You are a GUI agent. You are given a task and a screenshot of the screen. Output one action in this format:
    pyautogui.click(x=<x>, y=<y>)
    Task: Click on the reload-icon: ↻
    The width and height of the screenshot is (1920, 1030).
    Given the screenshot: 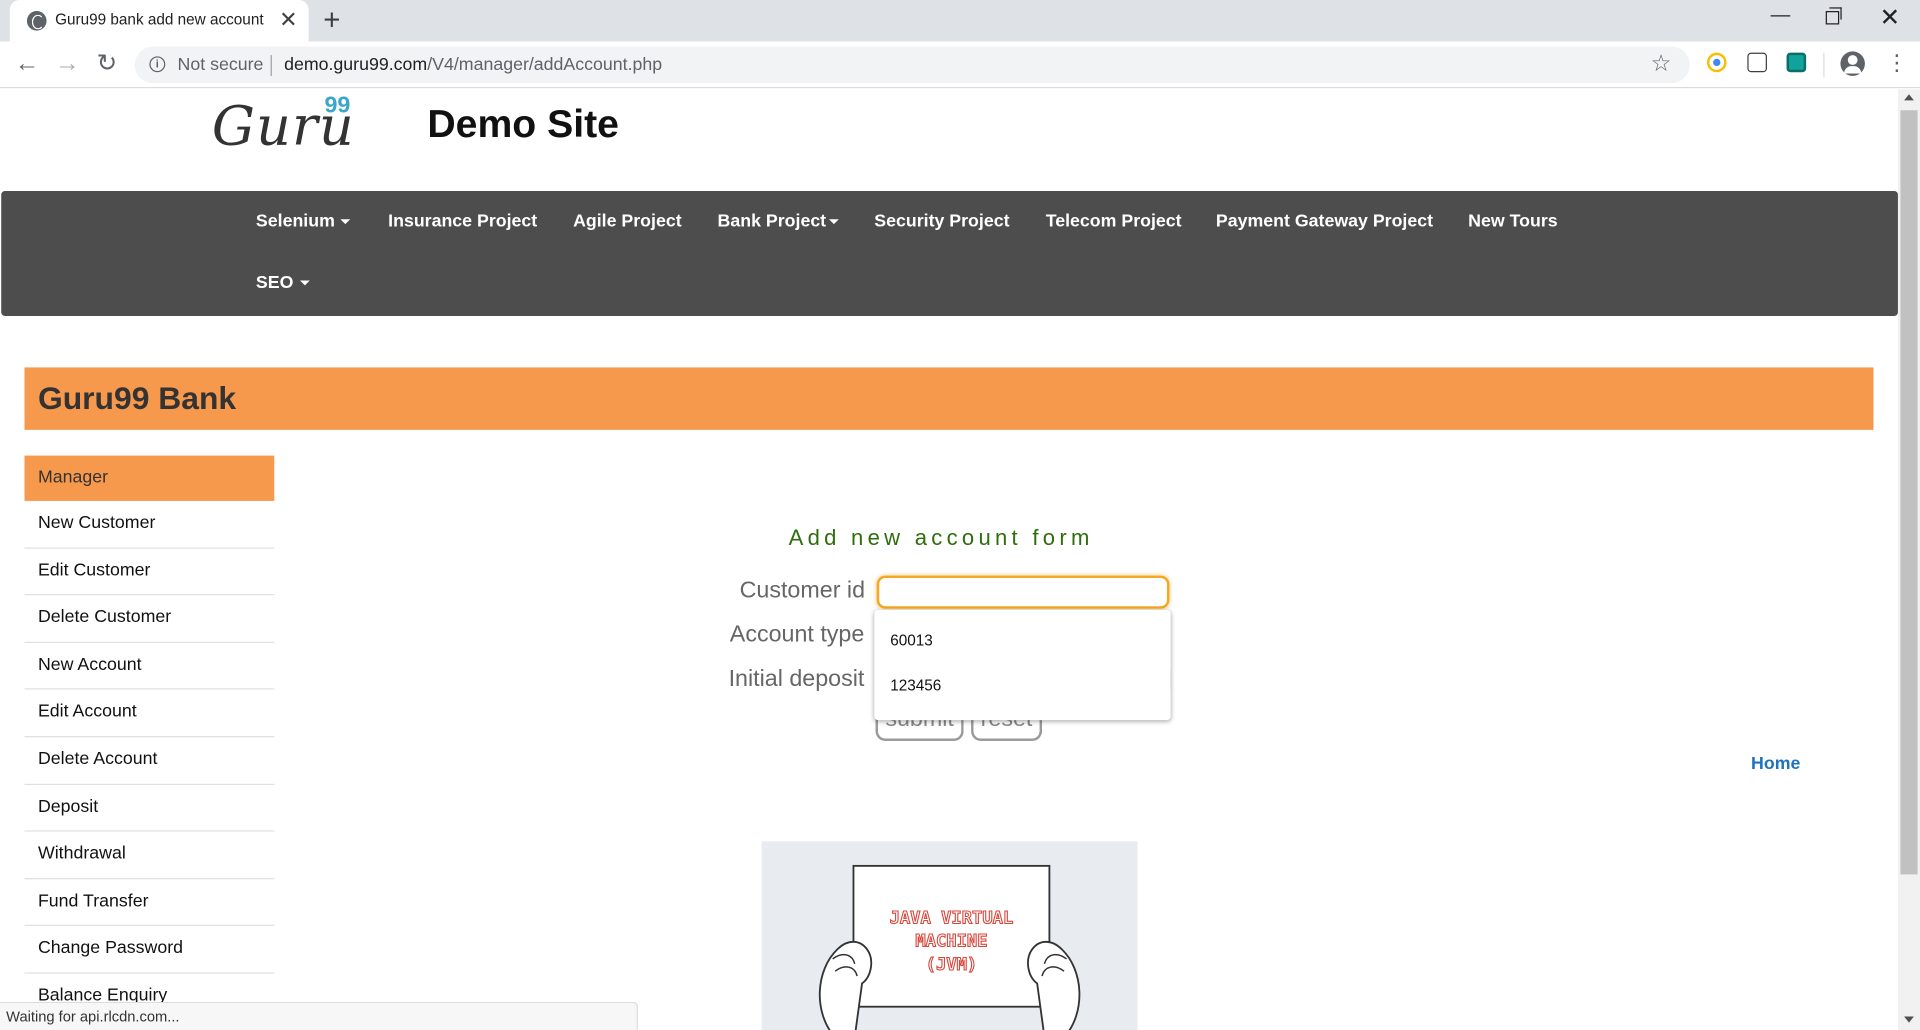 What is the action you would take?
    pyautogui.click(x=107, y=63)
    